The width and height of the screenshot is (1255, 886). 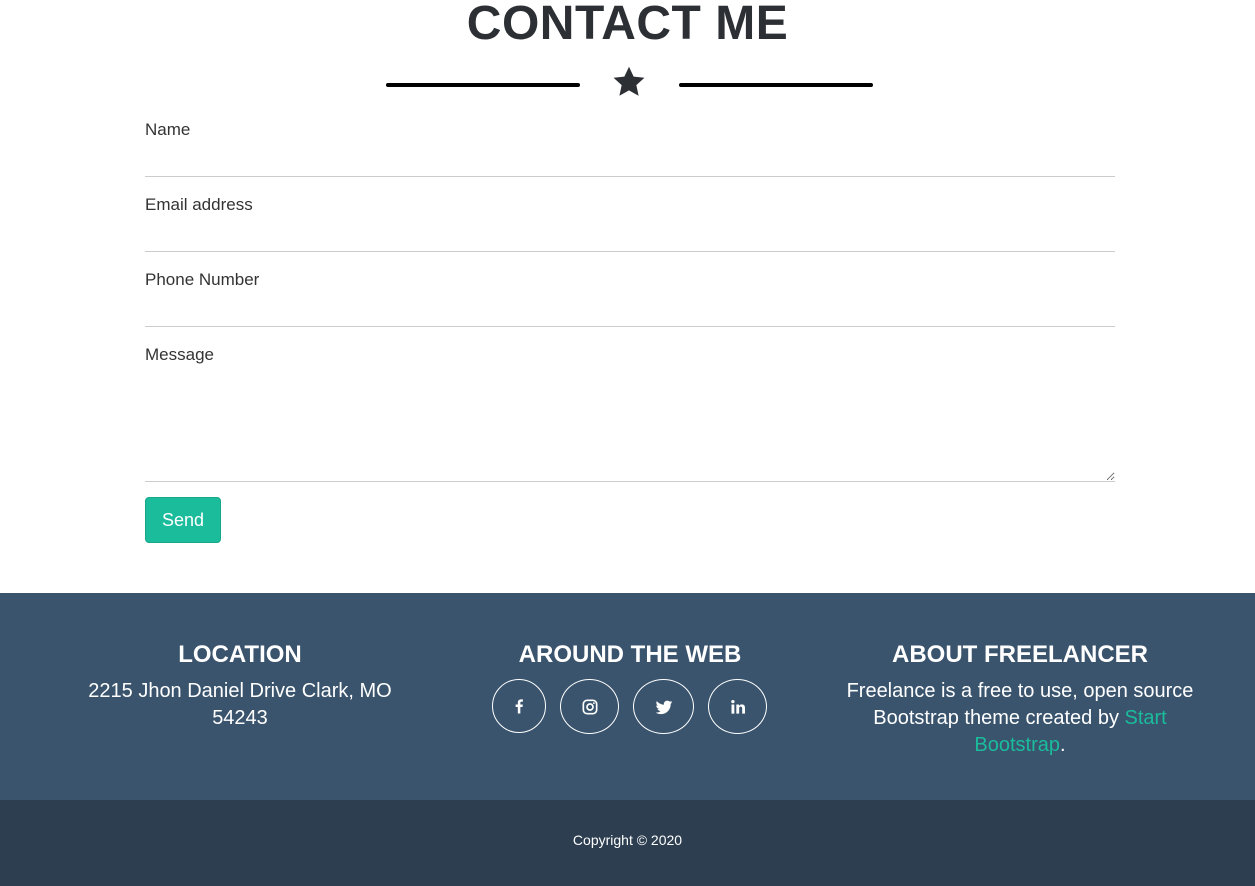 I want to click on message-field-group: Message, so click(x=630, y=413).